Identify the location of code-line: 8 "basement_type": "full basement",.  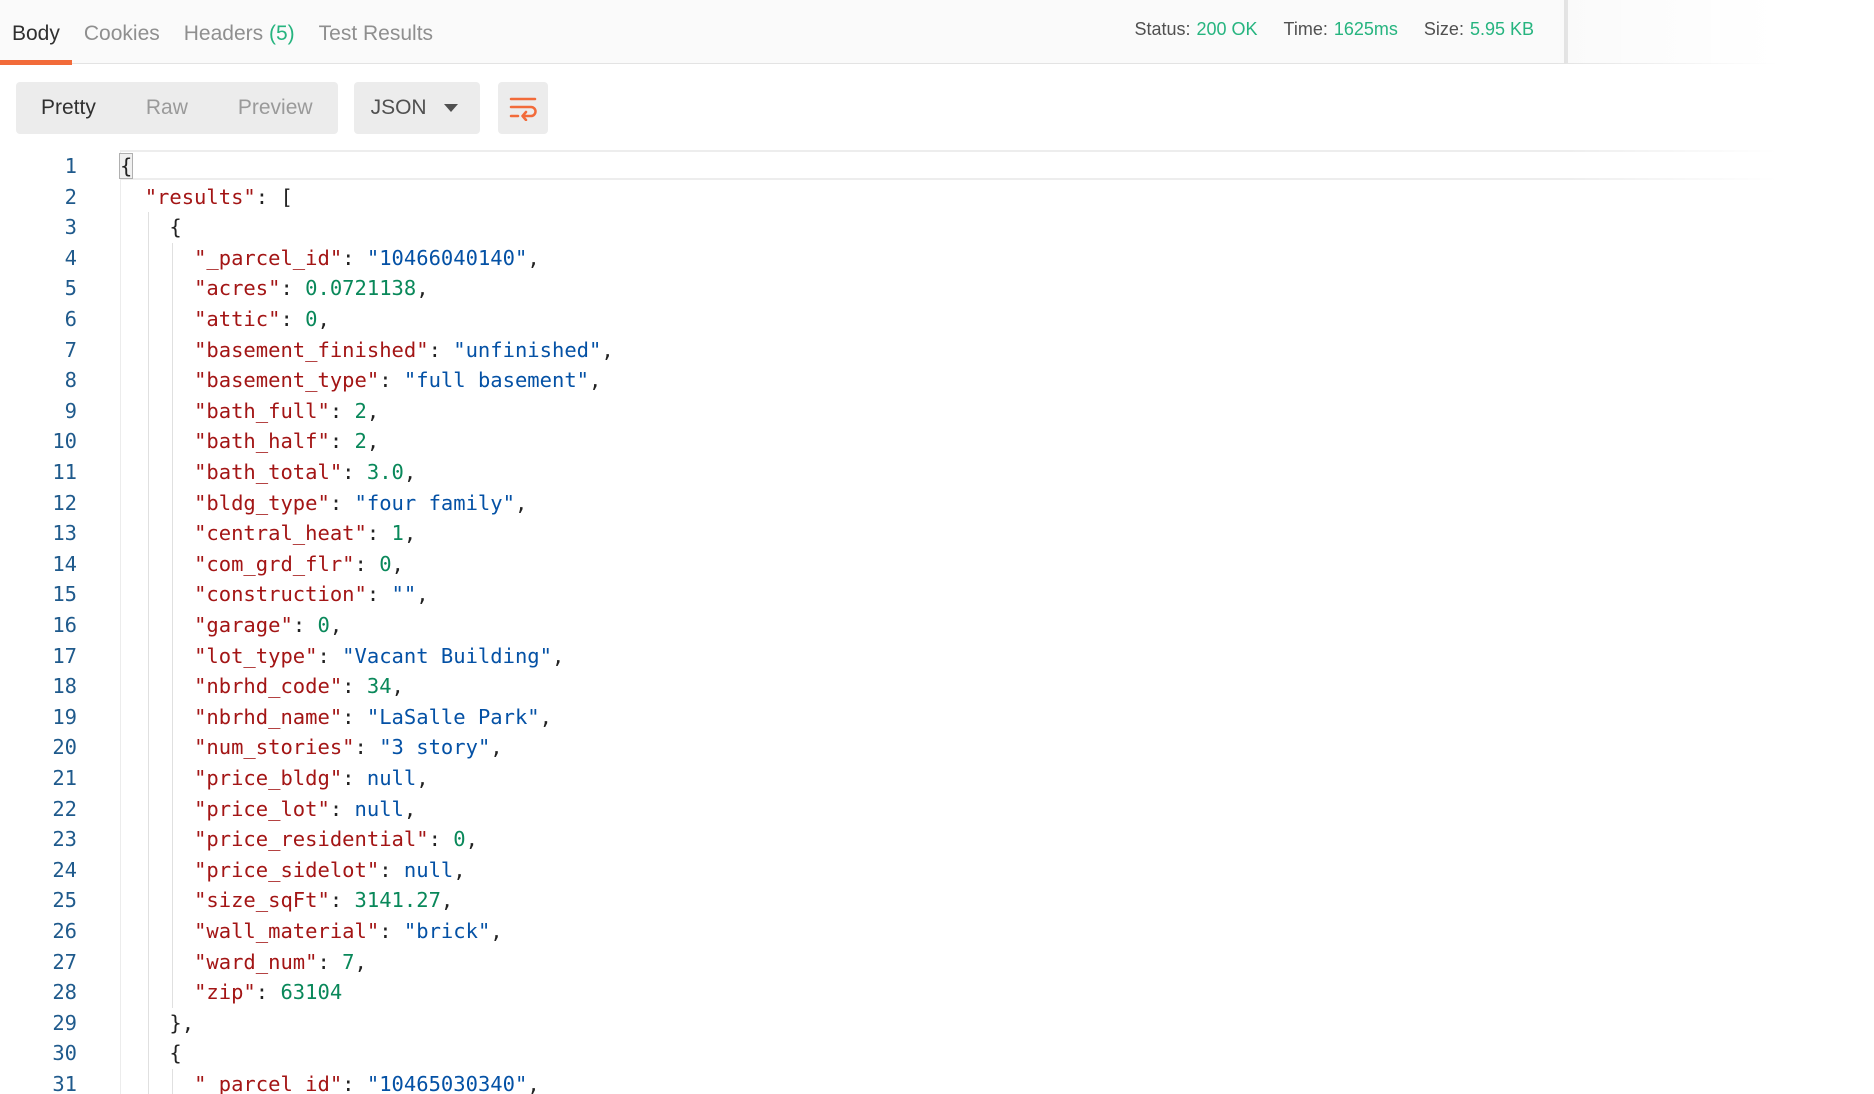
(301, 380).